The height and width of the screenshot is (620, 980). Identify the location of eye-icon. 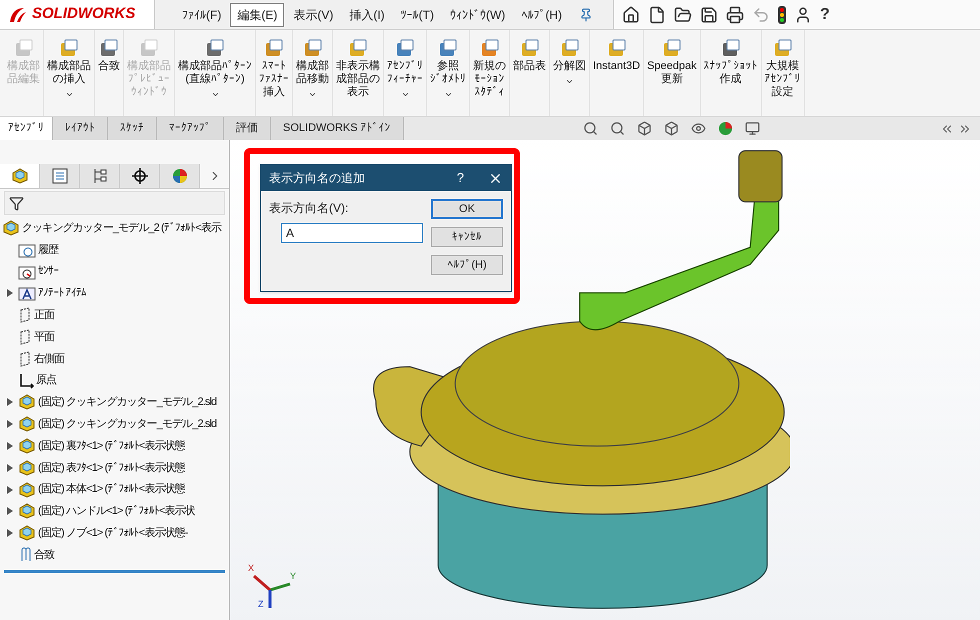
(698, 128).